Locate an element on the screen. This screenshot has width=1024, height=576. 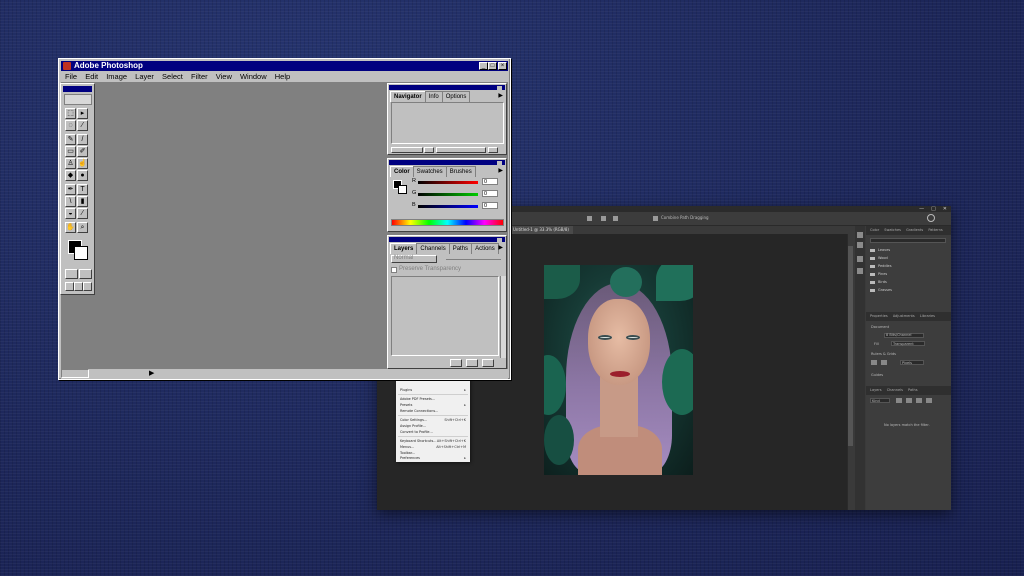
shape-folder: Leaves is located at coordinates (908, 250).